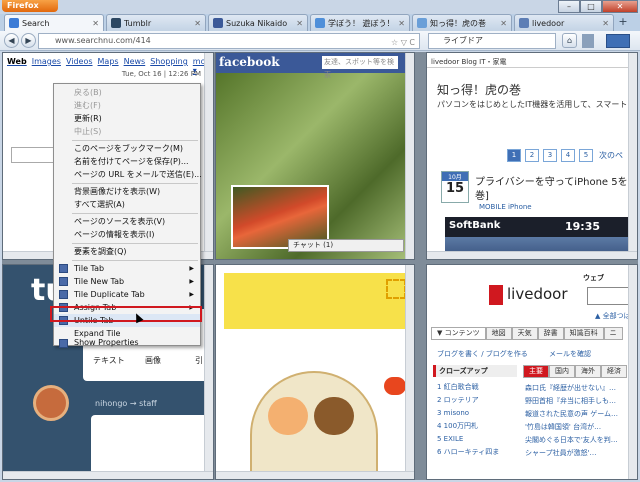 The width and height of the screenshot is (640, 482). What do you see at coordinates (46, 66) in the screenshot?
I see `nav-images: Images` at bounding box center [46, 66].